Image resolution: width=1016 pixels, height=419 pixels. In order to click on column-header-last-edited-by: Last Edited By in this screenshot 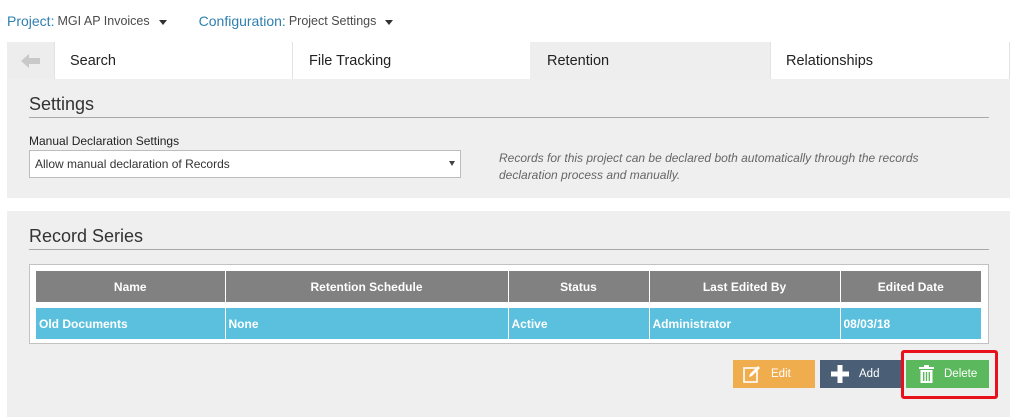, I will do `click(745, 288)`.